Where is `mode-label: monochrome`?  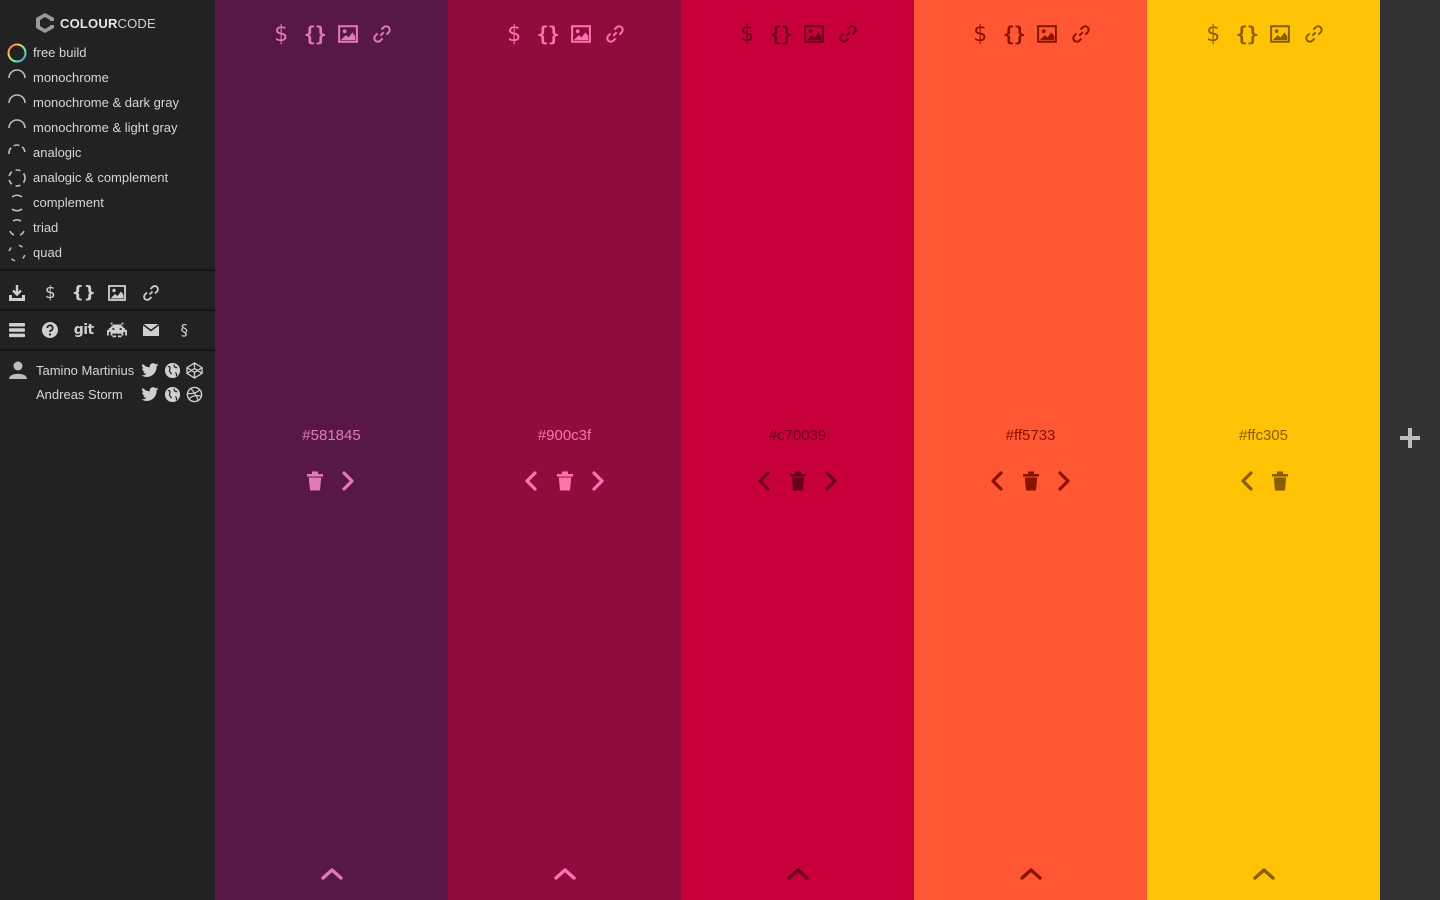
mode-label: monochrome is located at coordinates (71, 77).